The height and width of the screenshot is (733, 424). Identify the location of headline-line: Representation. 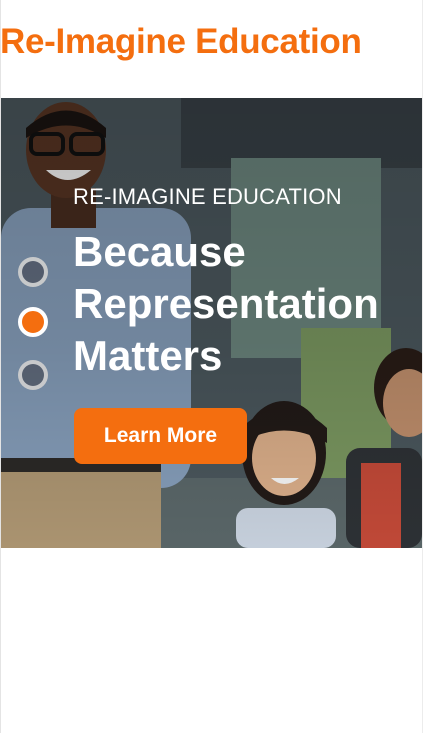
(226, 303).